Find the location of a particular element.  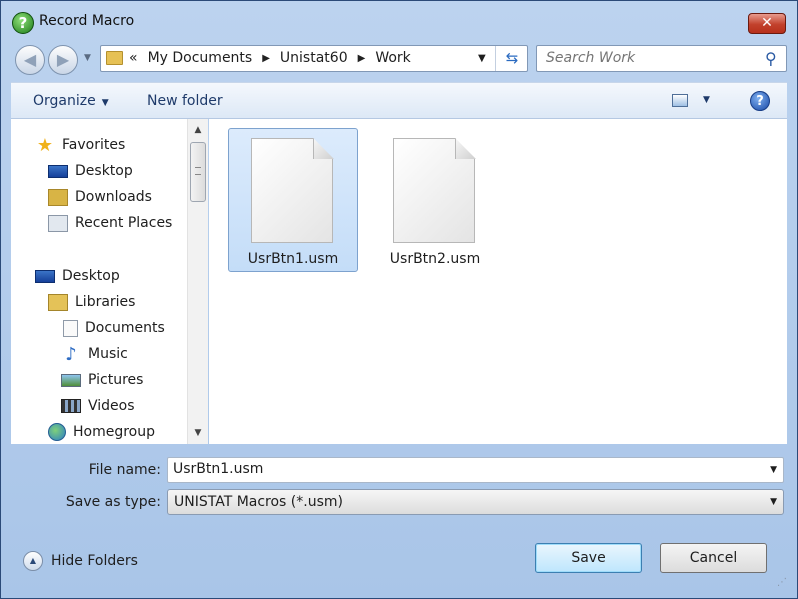

scroll-up-icon: ▲ is located at coordinates (198, 130).